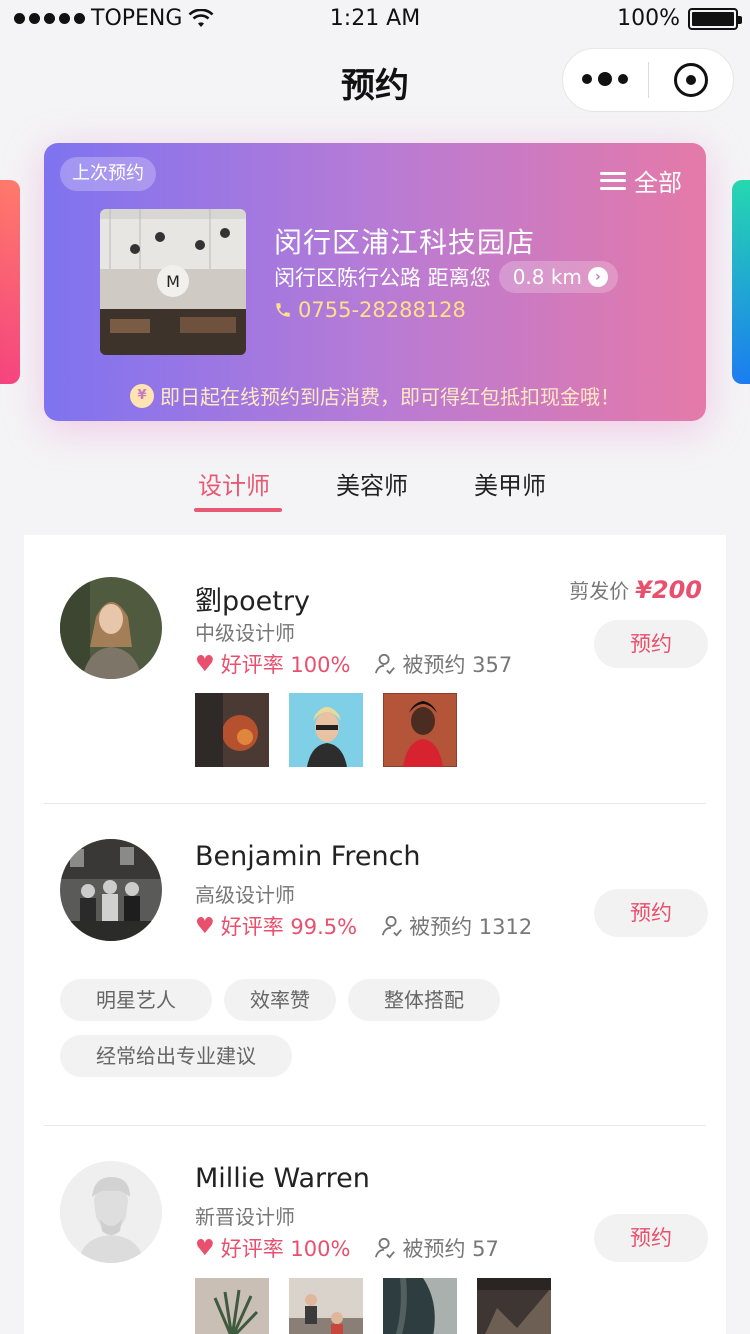 The height and width of the screenshot is (1334, 750). Describe the element at coordinates (613, 180) in the screenshot. I see `menu-icon` at that location.